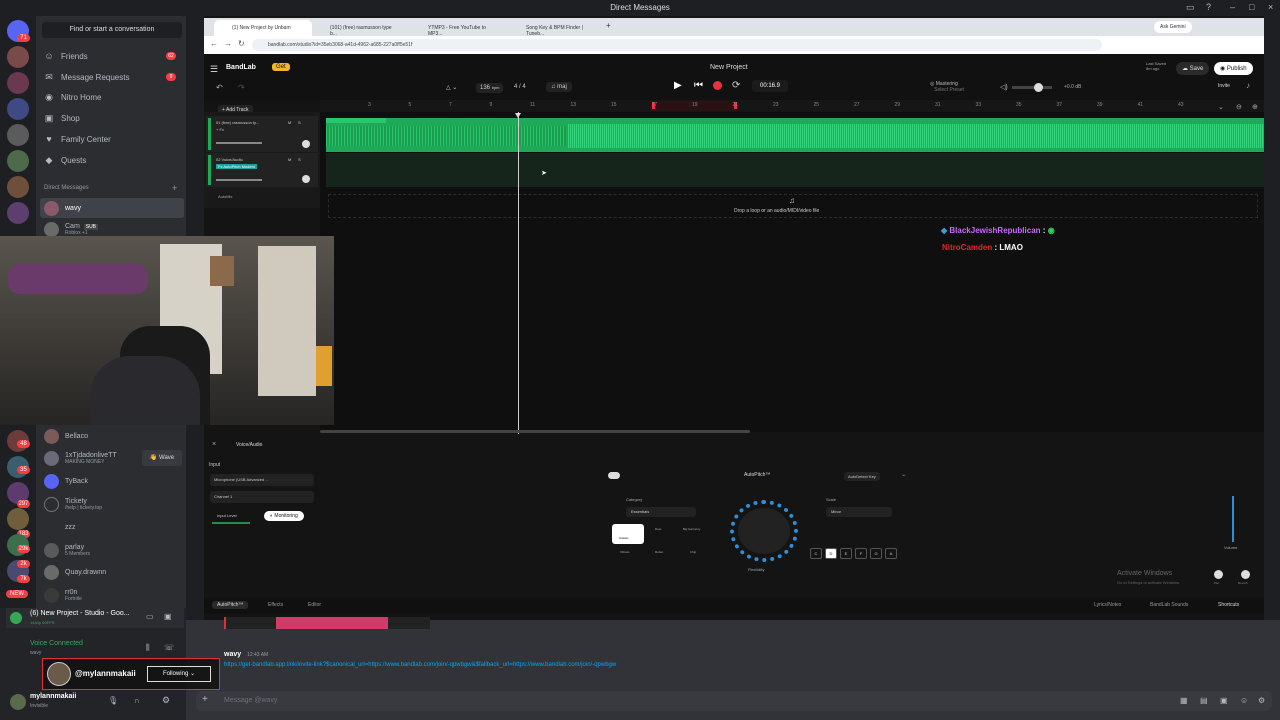 The width and height of the screenshot is (1280, 720). I want to click on autopitch-info-icon: ⌁, so click(904, 475).